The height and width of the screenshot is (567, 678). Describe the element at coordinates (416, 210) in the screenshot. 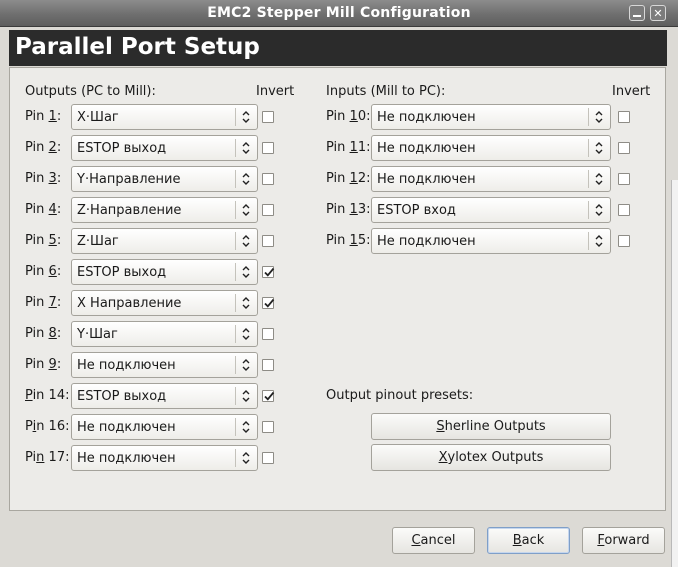

I see `combo-value: ESTOP вход` at that location.